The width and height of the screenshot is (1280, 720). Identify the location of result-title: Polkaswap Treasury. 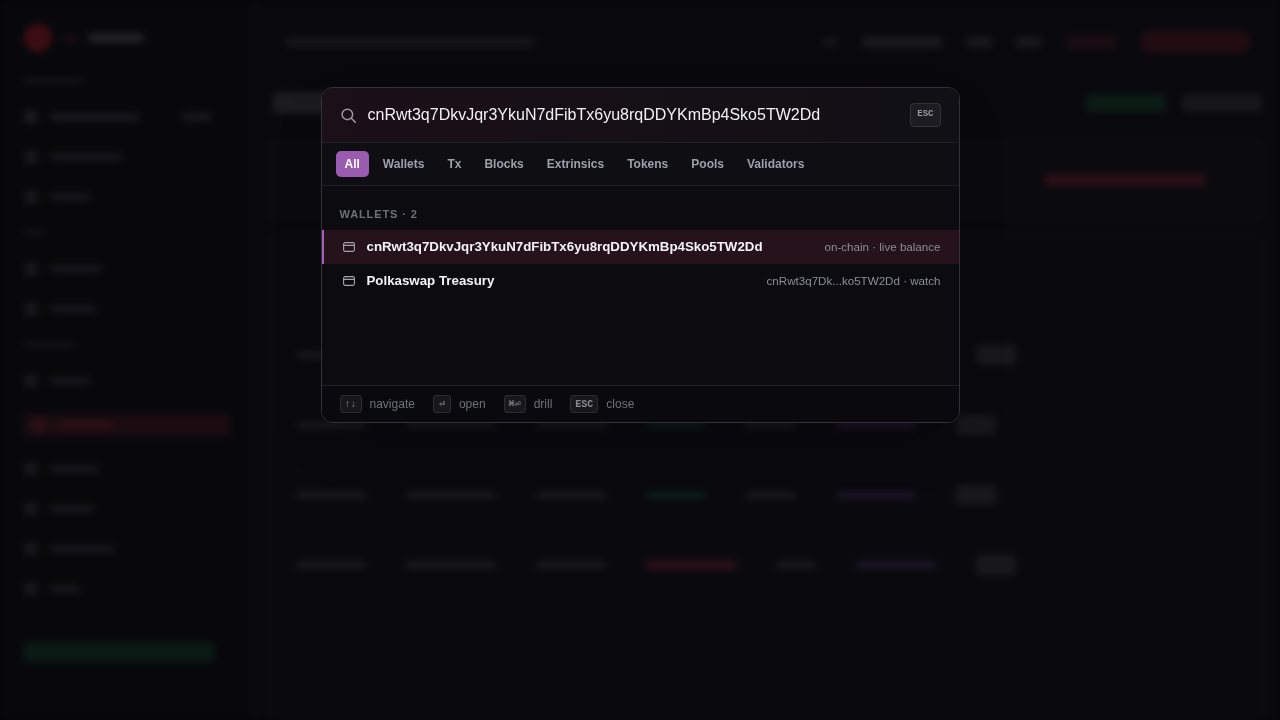
(430, 280).